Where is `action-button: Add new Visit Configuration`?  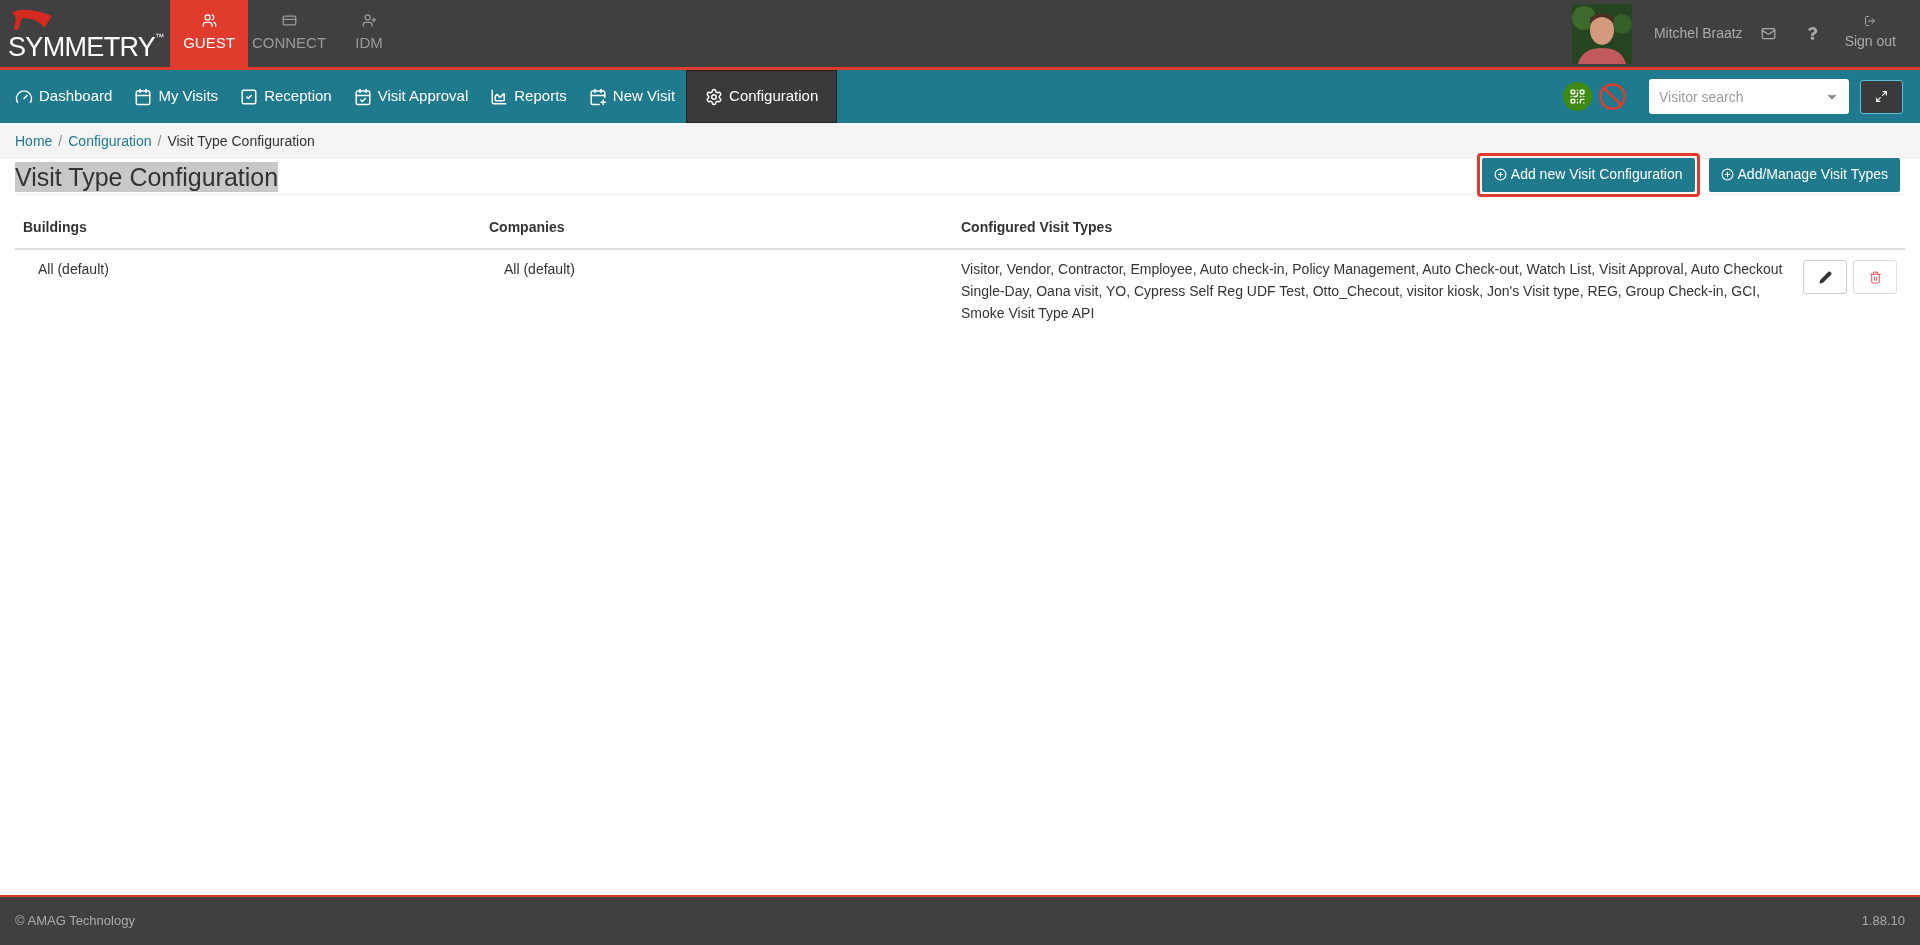
action-button: Add new Visit Configuration is located at coordinates (1588, 174).